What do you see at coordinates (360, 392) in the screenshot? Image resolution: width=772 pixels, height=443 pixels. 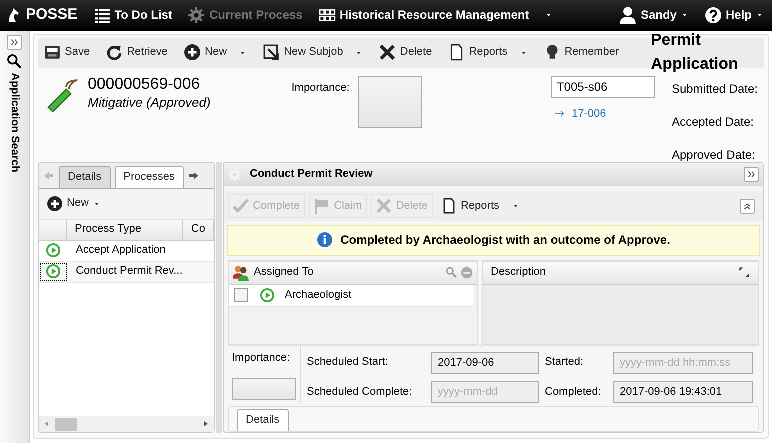 I see `field-label: Scheduled Complete:` at bounding box center [360, 392].